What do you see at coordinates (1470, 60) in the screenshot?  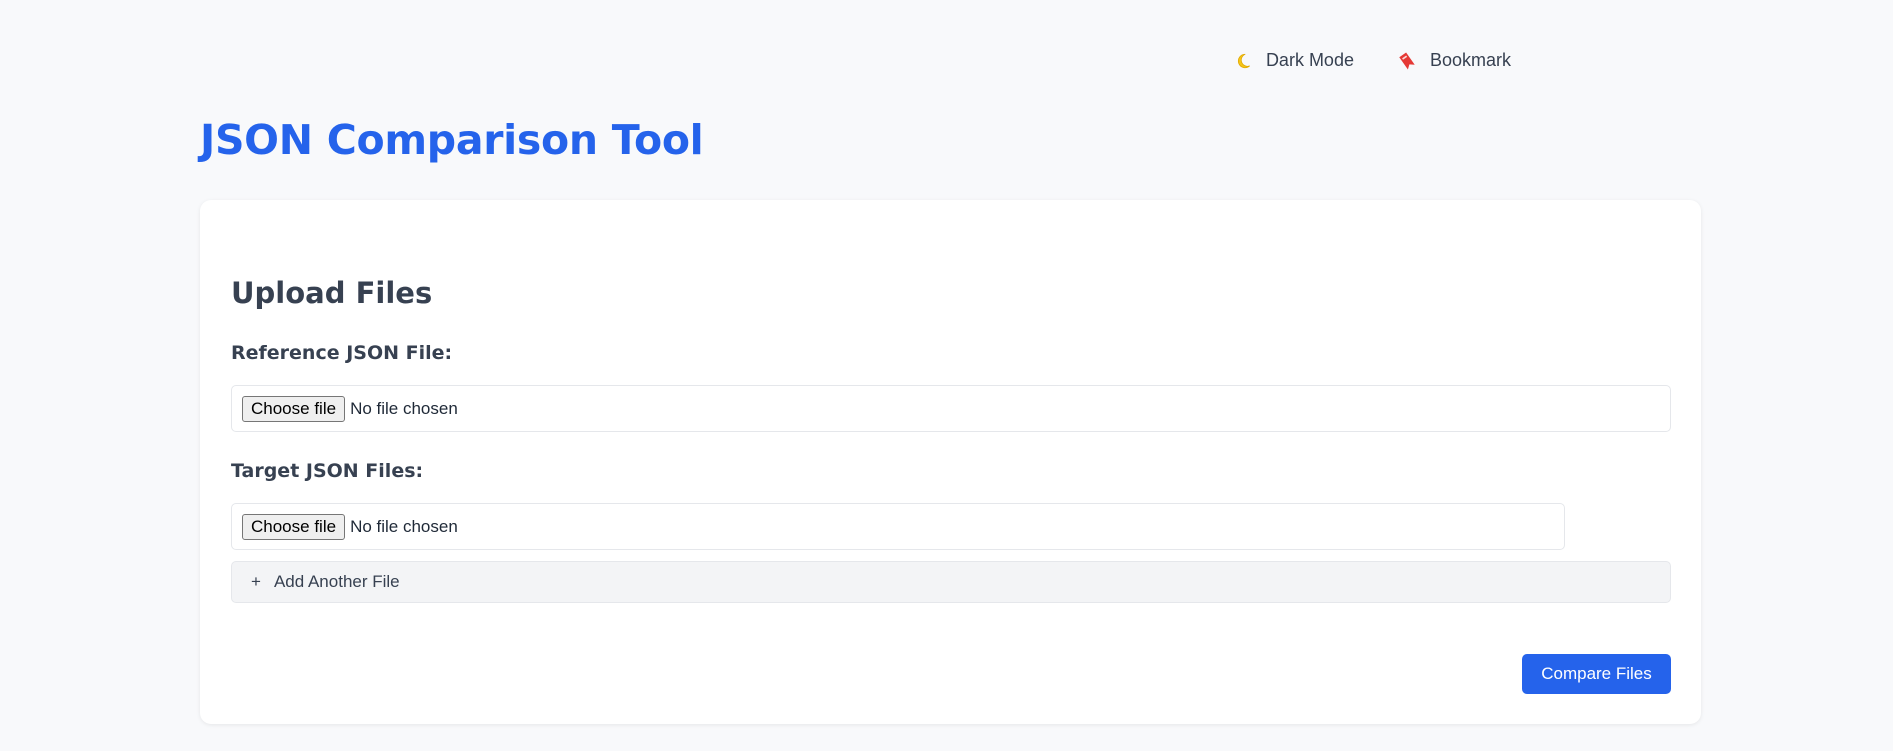 I see `bookmark-label: Bookmark` at bounding box center [1470, 60].